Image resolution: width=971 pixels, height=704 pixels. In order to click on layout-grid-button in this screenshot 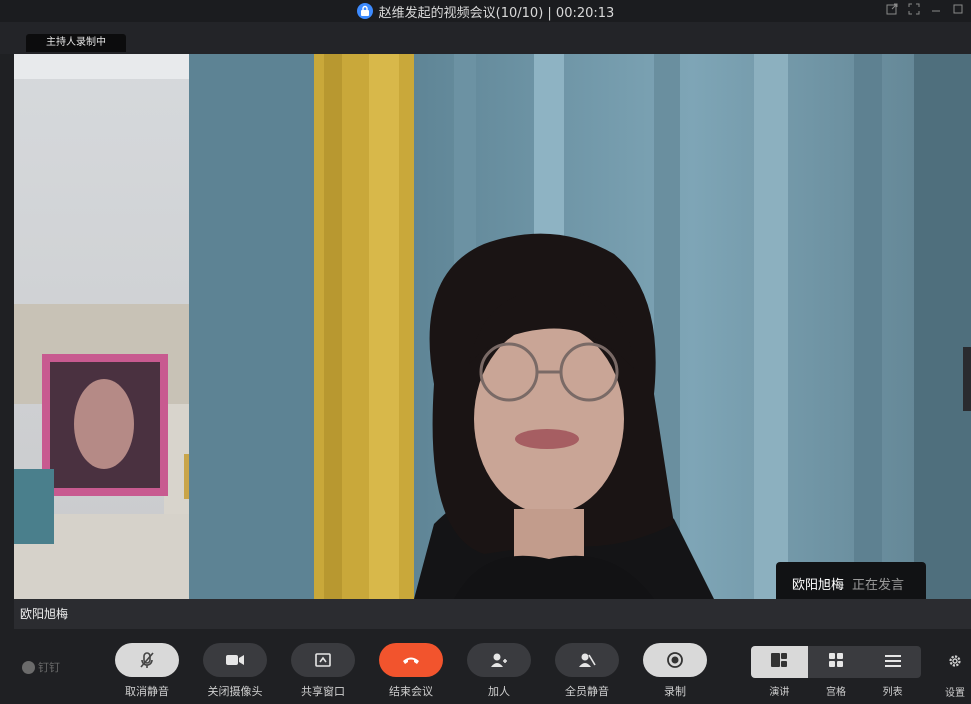, I will do `click(836, 662)`.